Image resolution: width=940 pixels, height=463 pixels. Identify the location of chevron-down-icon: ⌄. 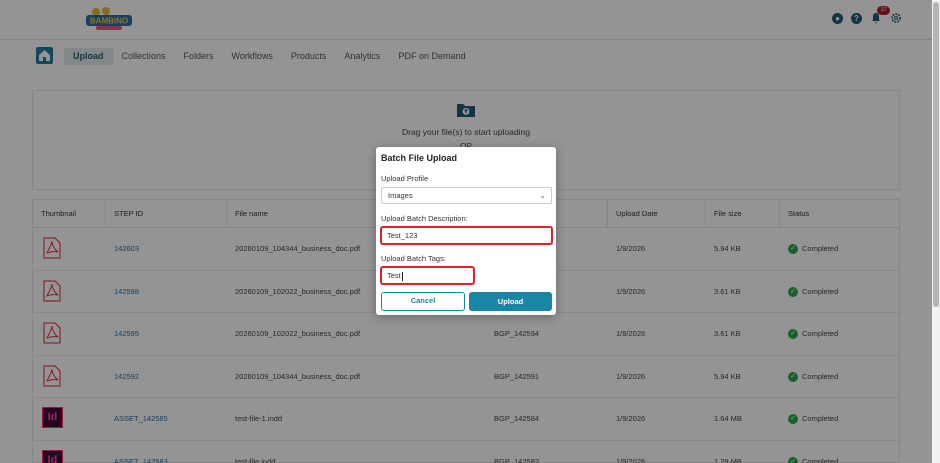
(542, 195).